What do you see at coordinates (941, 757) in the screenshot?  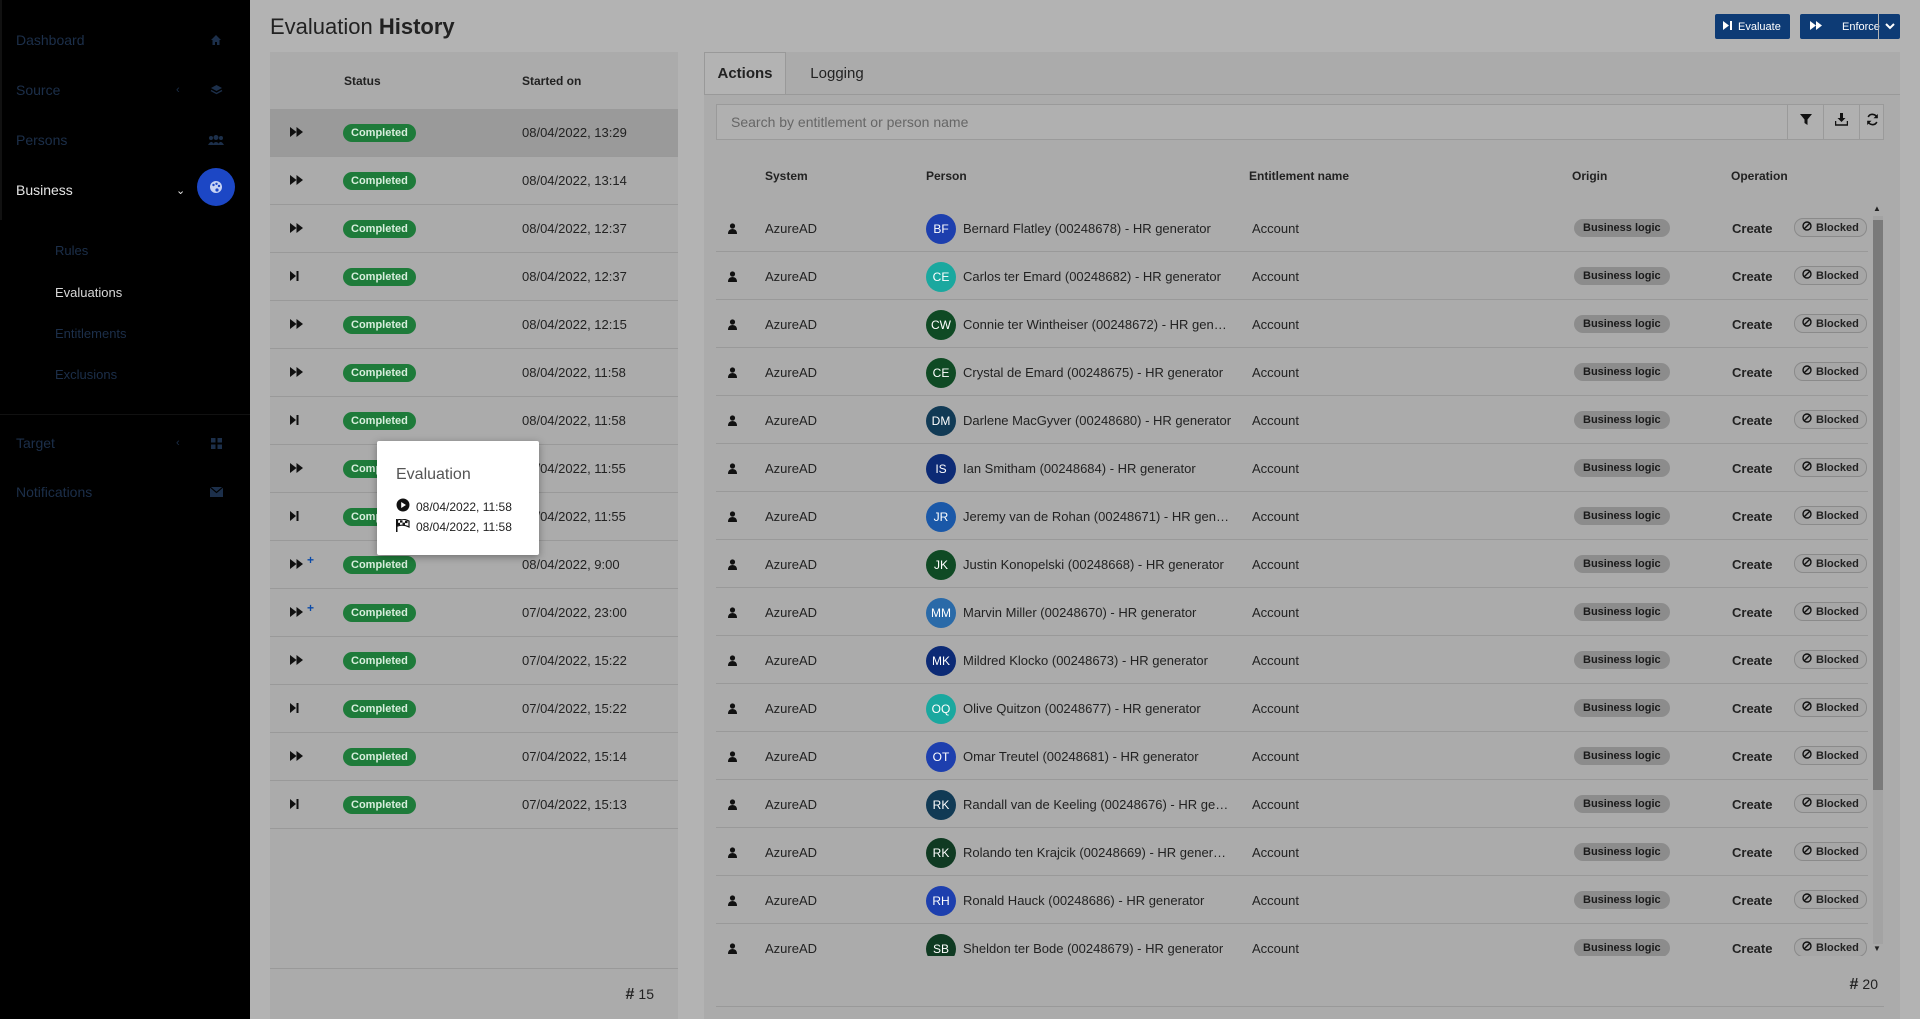 I see `avatar: OT` at bounding box center [941, 757].